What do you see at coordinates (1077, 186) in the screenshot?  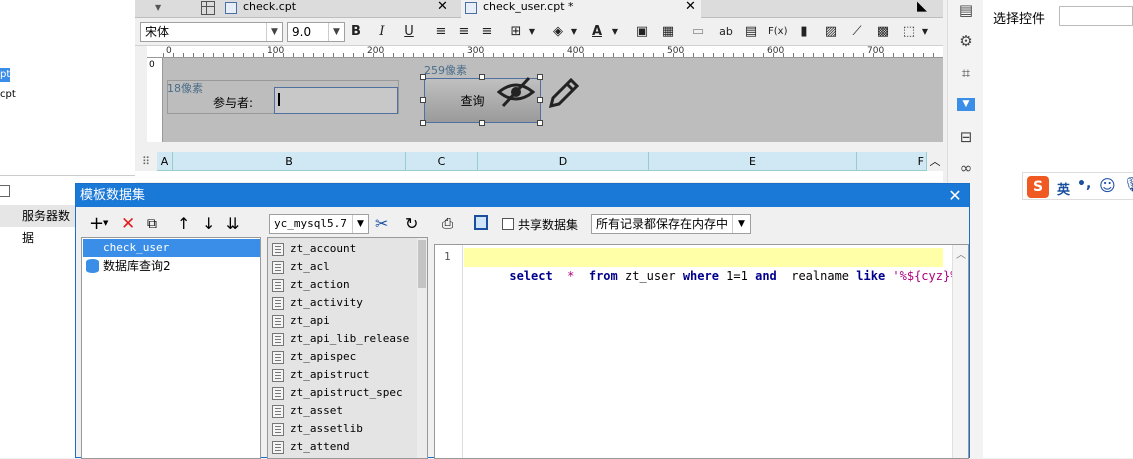 I see `ime-toolbar: S 英 •, ☺ 🎙` at bounding box center [1077, 186].